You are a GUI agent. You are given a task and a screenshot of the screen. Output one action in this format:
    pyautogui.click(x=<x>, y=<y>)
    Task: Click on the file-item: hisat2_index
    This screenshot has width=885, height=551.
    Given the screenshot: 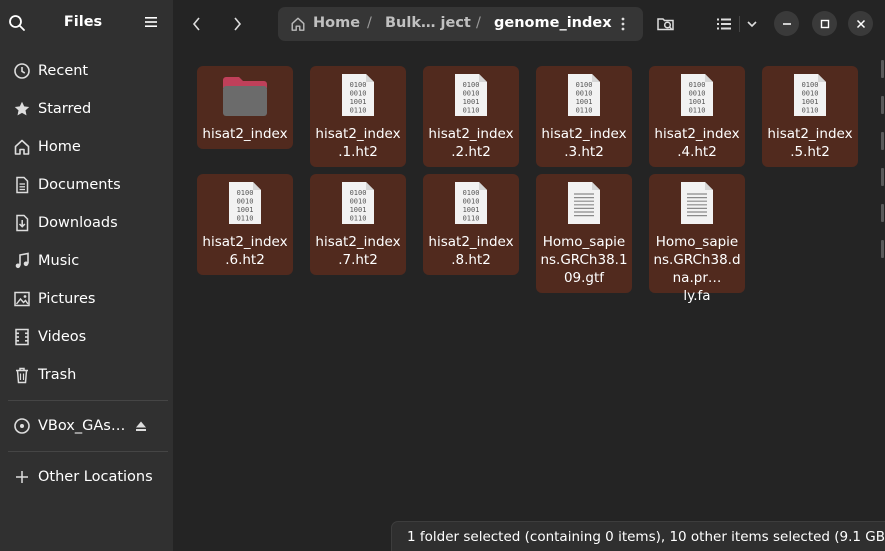 What is the action you would take?
    pyautogui.click(x=245, y=107)
    